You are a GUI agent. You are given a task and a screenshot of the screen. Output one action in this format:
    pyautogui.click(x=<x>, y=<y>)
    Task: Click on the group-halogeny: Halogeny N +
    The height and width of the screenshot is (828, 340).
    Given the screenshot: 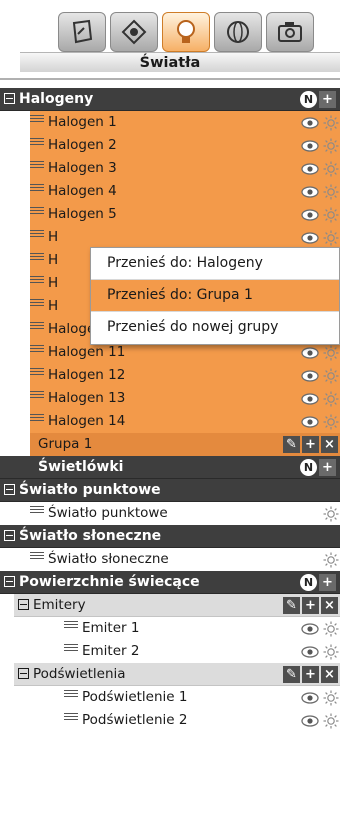 What is the action you would take?
    pyautogui.click(x=170, y=99)
    